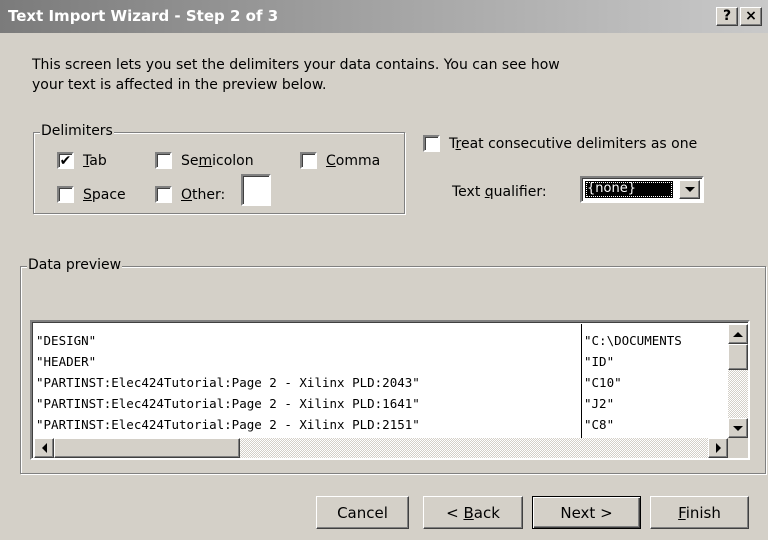 Image resolution: width=768 pixels, height=540 pixels. Describe the element at coordinates (573, 143) in the screenshot. I see `consecutive-delimiters-label: Treat consecutive delimiters as one` at that location.